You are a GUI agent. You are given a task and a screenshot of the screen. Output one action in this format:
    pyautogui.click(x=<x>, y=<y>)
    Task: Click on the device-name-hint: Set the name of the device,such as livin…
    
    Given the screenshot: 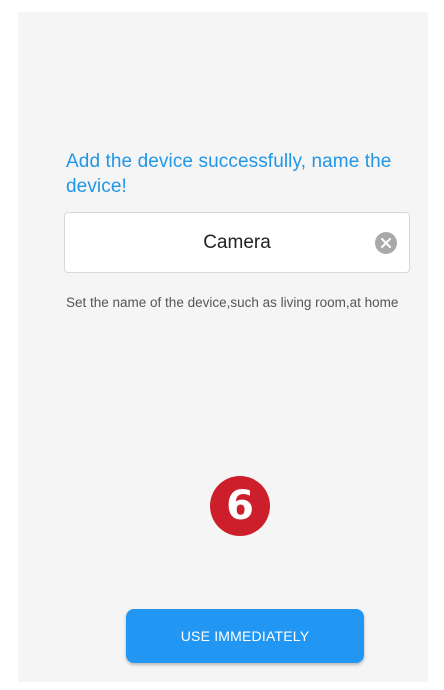 What is the action you would take?
    pyautogui.click(x=232, y=302)
    